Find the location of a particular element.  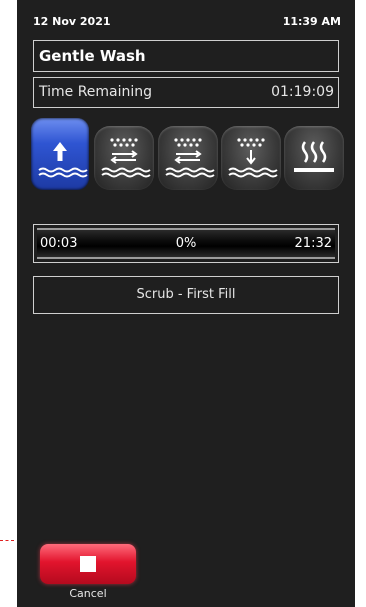

time-remaining-value: 01:19:09 is located at coordinates (302, 92).